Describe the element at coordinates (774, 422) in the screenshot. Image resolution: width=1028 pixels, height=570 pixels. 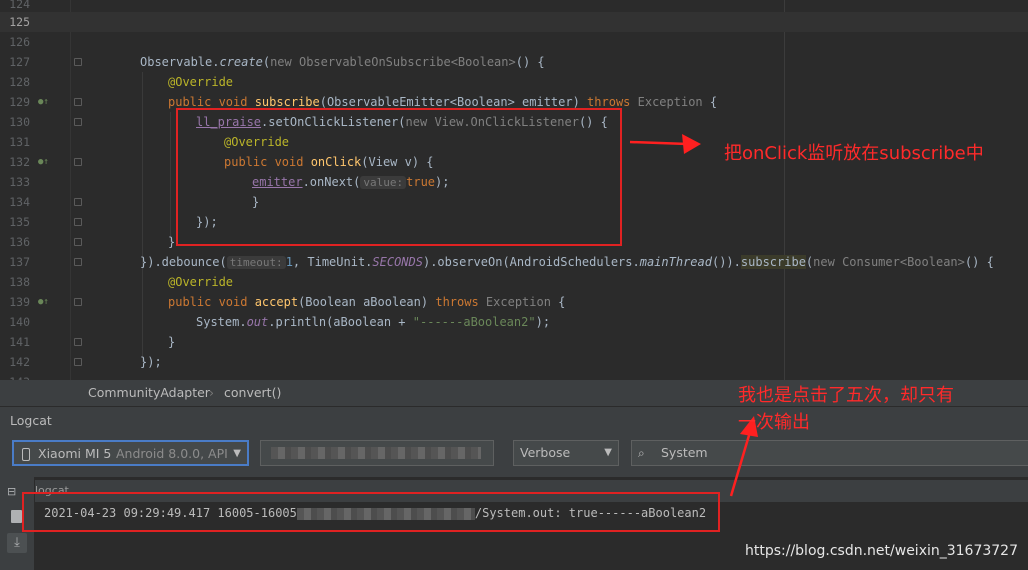
I see `annotation-note-2b: 一次输出` at that location.